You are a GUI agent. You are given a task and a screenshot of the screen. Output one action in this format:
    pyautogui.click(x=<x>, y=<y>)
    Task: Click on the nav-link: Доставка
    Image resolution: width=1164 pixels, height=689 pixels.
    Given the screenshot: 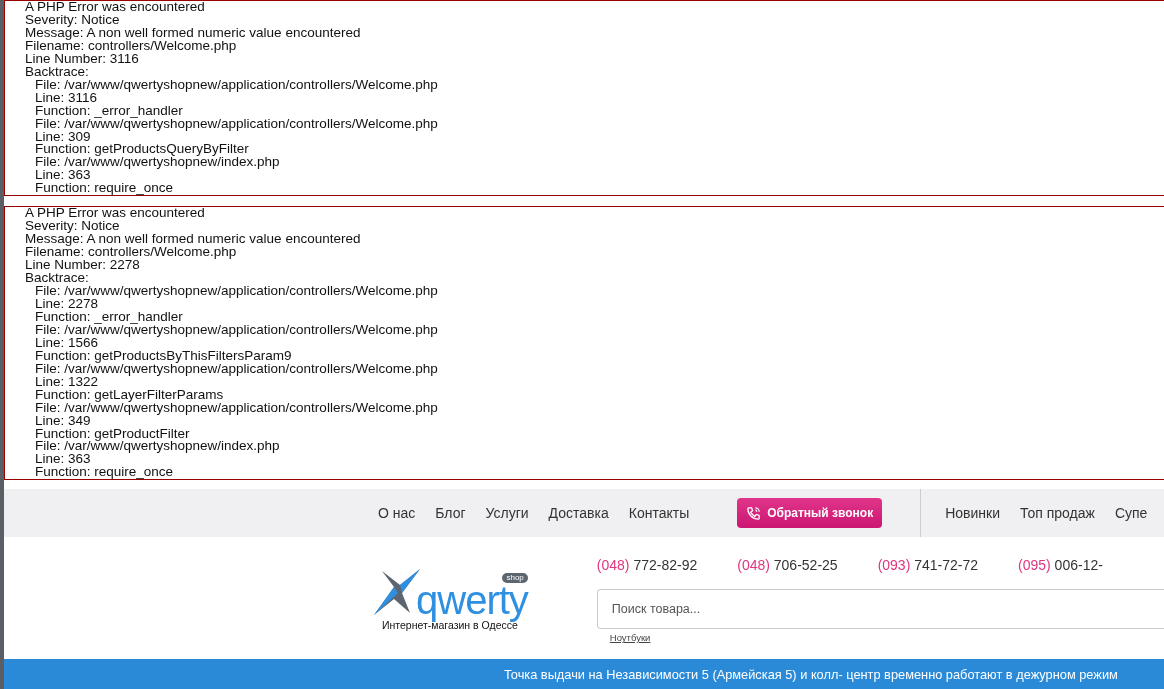 What is the action you would take?
    pyautogui.click(x=578, y=513)
    